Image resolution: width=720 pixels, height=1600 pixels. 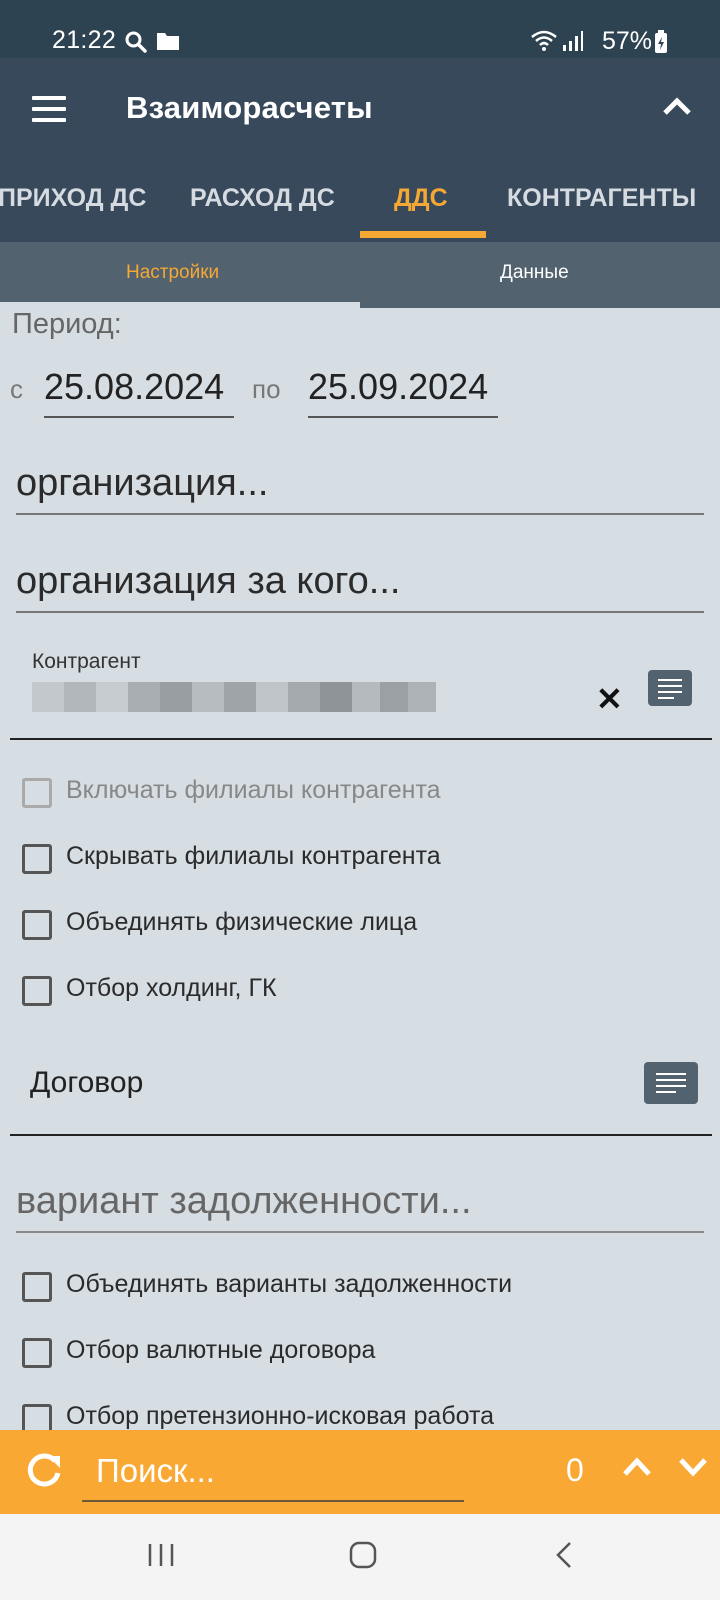 I want to click on close-icon: ✕, so click(x=609, y=699).